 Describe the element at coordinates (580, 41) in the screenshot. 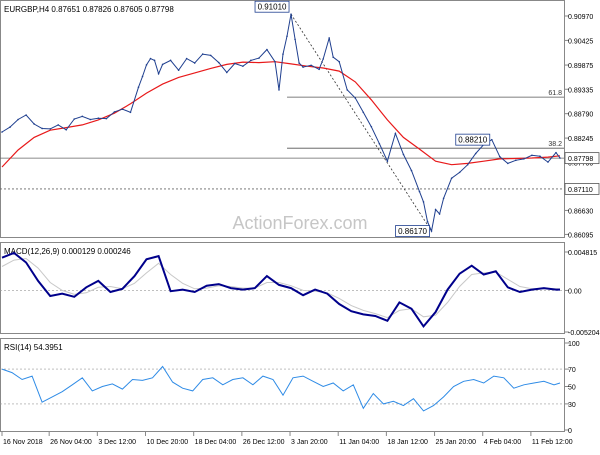

I see `price-y-tick-label: 0.90425` at that location.